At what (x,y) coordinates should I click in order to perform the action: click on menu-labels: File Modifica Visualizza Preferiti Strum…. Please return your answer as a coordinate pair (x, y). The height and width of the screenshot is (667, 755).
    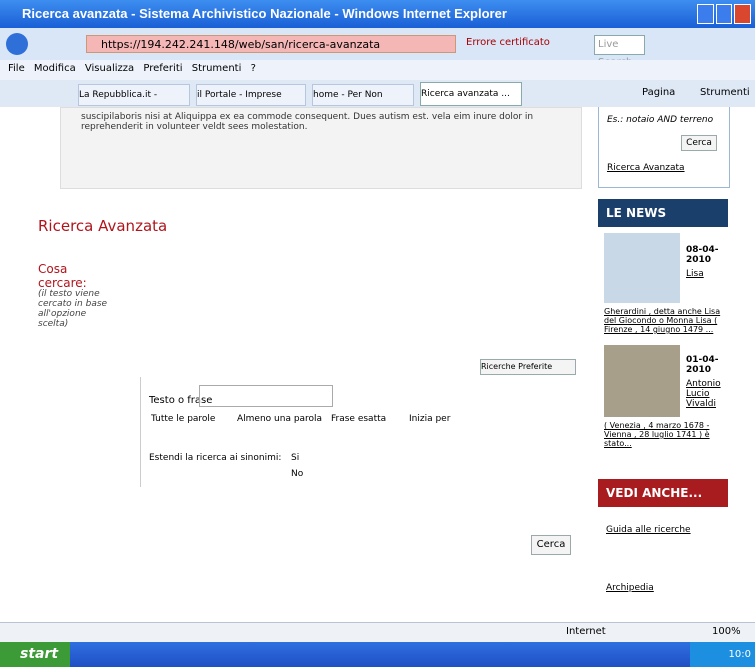
    Looking at the image, I should click on (132, 68).